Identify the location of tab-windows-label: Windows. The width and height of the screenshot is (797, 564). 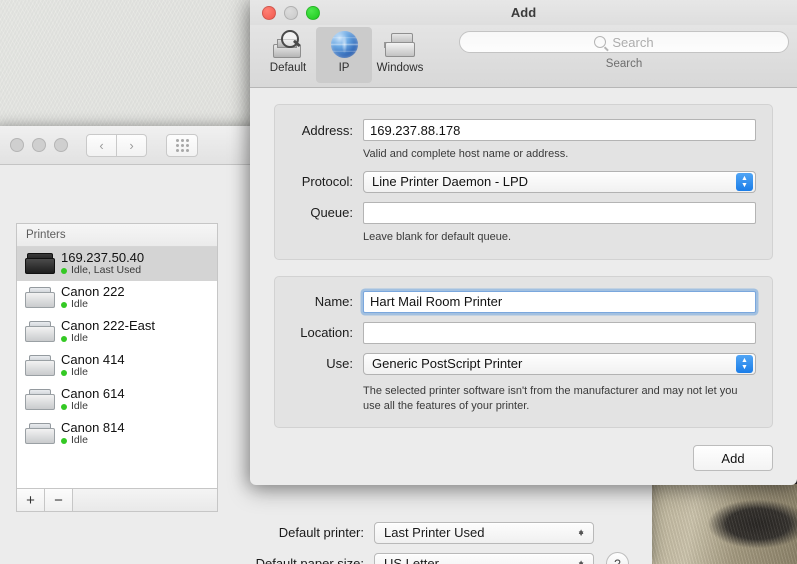
(400, 68).